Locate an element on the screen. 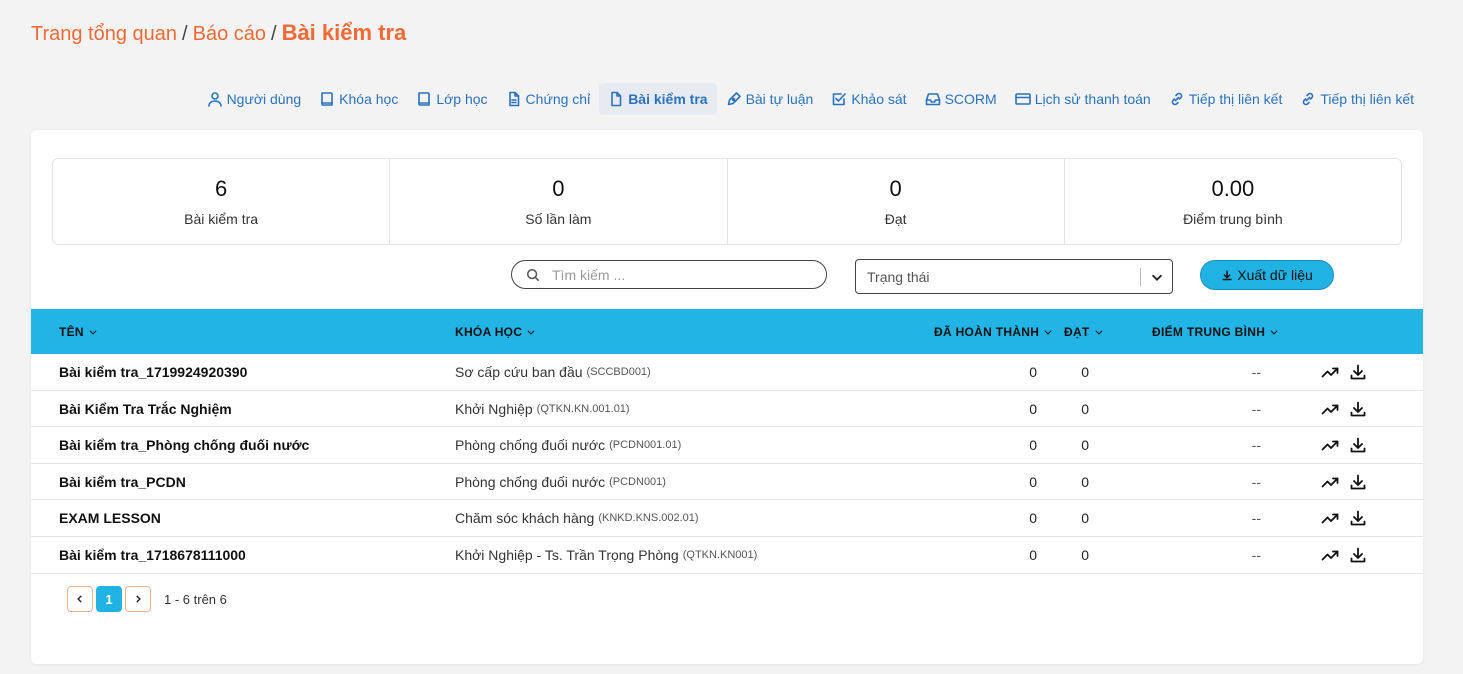  tab-label: Khóa học is located at coordinates (369, 99).